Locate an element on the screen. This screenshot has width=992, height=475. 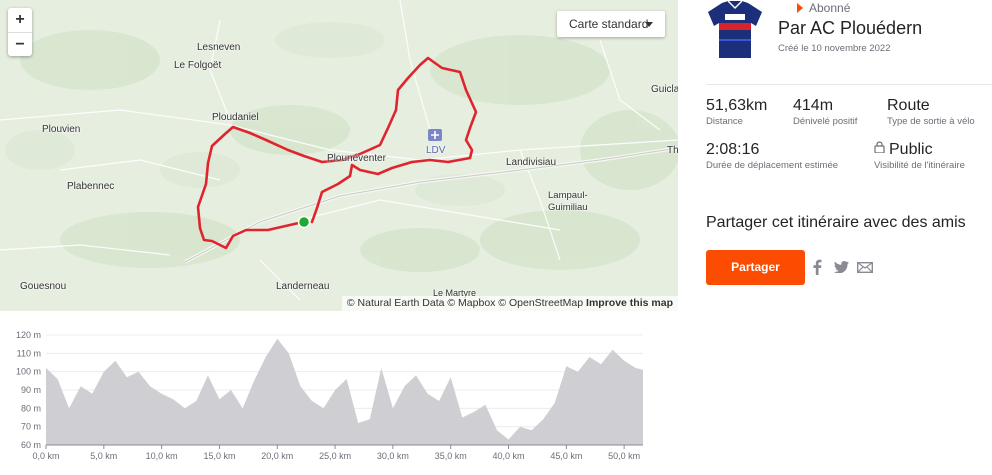
stat-label: Type de sortie à vélo is located at coordinates (931, 121).